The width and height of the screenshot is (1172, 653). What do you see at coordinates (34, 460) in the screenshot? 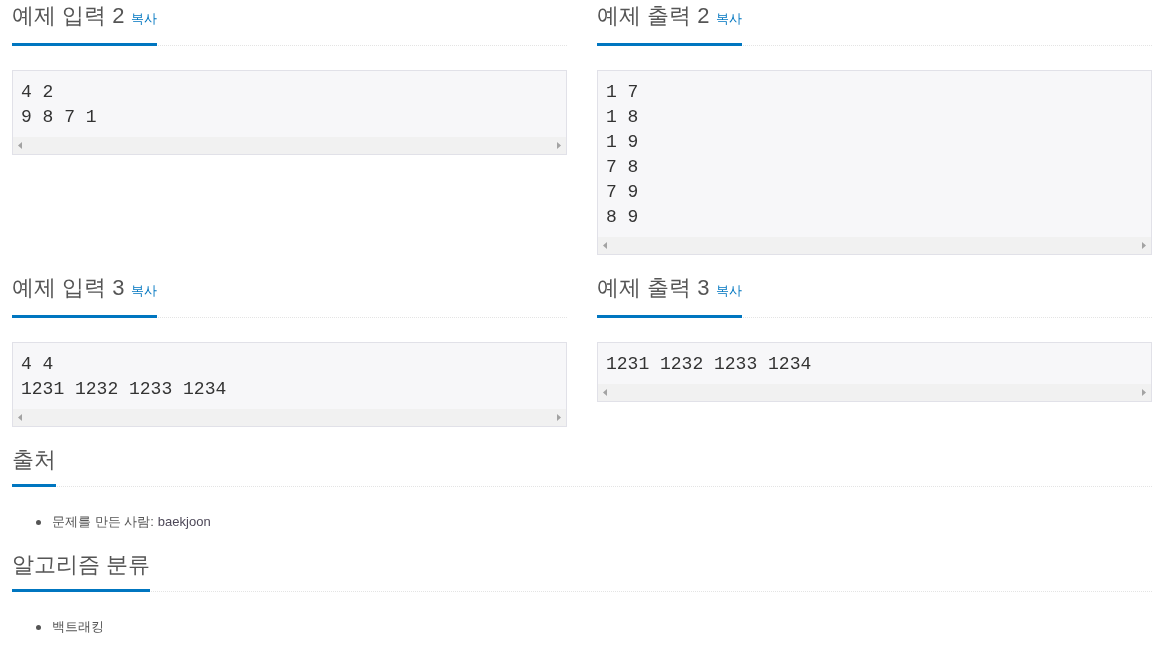
I see `section-title: 출처` at bounding box center [34, 460].